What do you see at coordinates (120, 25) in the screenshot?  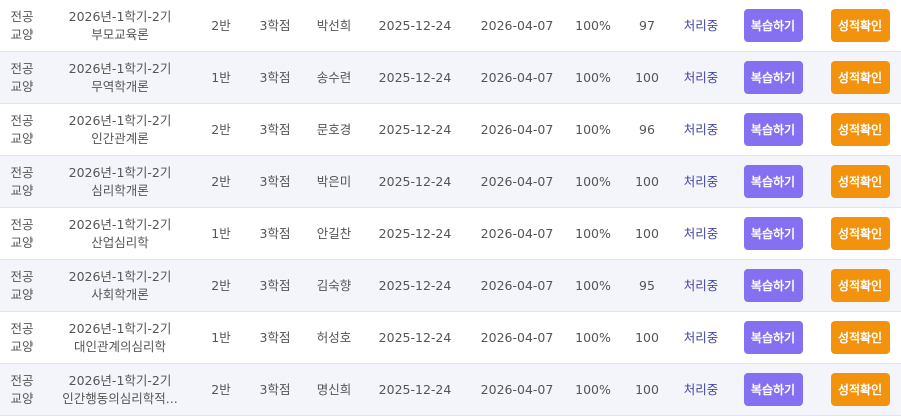 I see `course-cell: 2026년-1학기-2기 부모교육론` at bounding box center [120, 25].